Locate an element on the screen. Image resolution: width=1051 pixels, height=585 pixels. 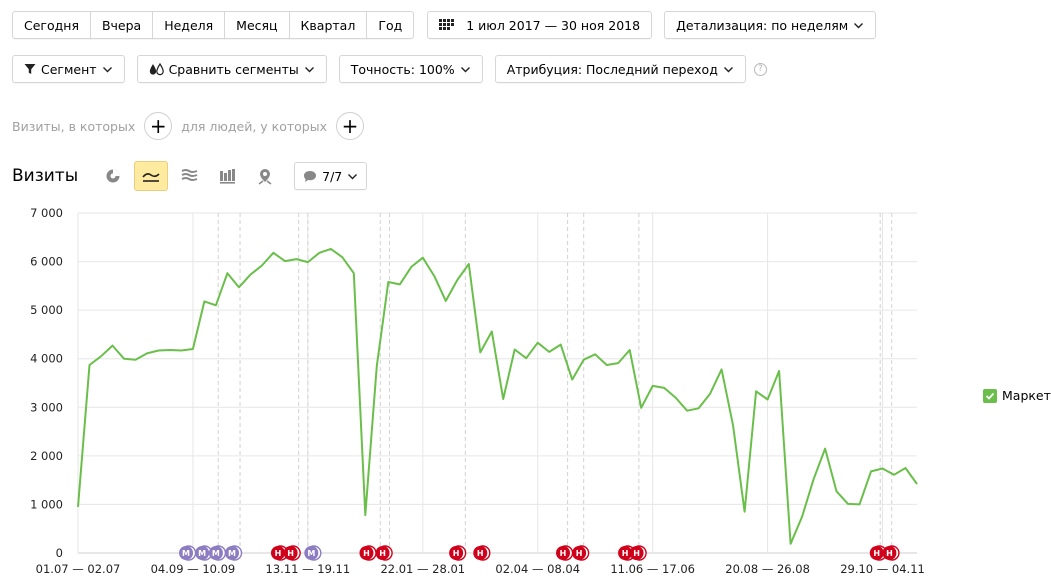
y-tick-label: 2 000 is located at coordinates (46, 456).